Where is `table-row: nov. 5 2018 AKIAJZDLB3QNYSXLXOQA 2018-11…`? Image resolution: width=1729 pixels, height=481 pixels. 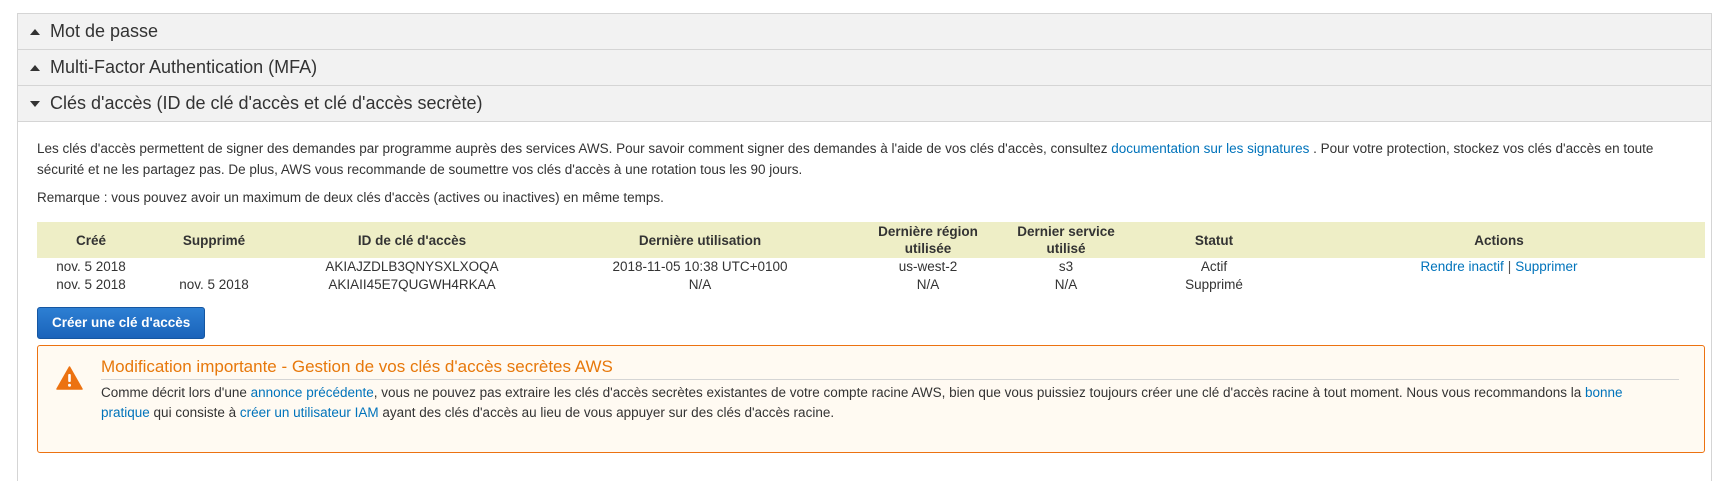
table-row: nov. 5 2018 AKIAJZDLB3QNYSXLXOQA 2018-11… is located at coordinates (871, 267).